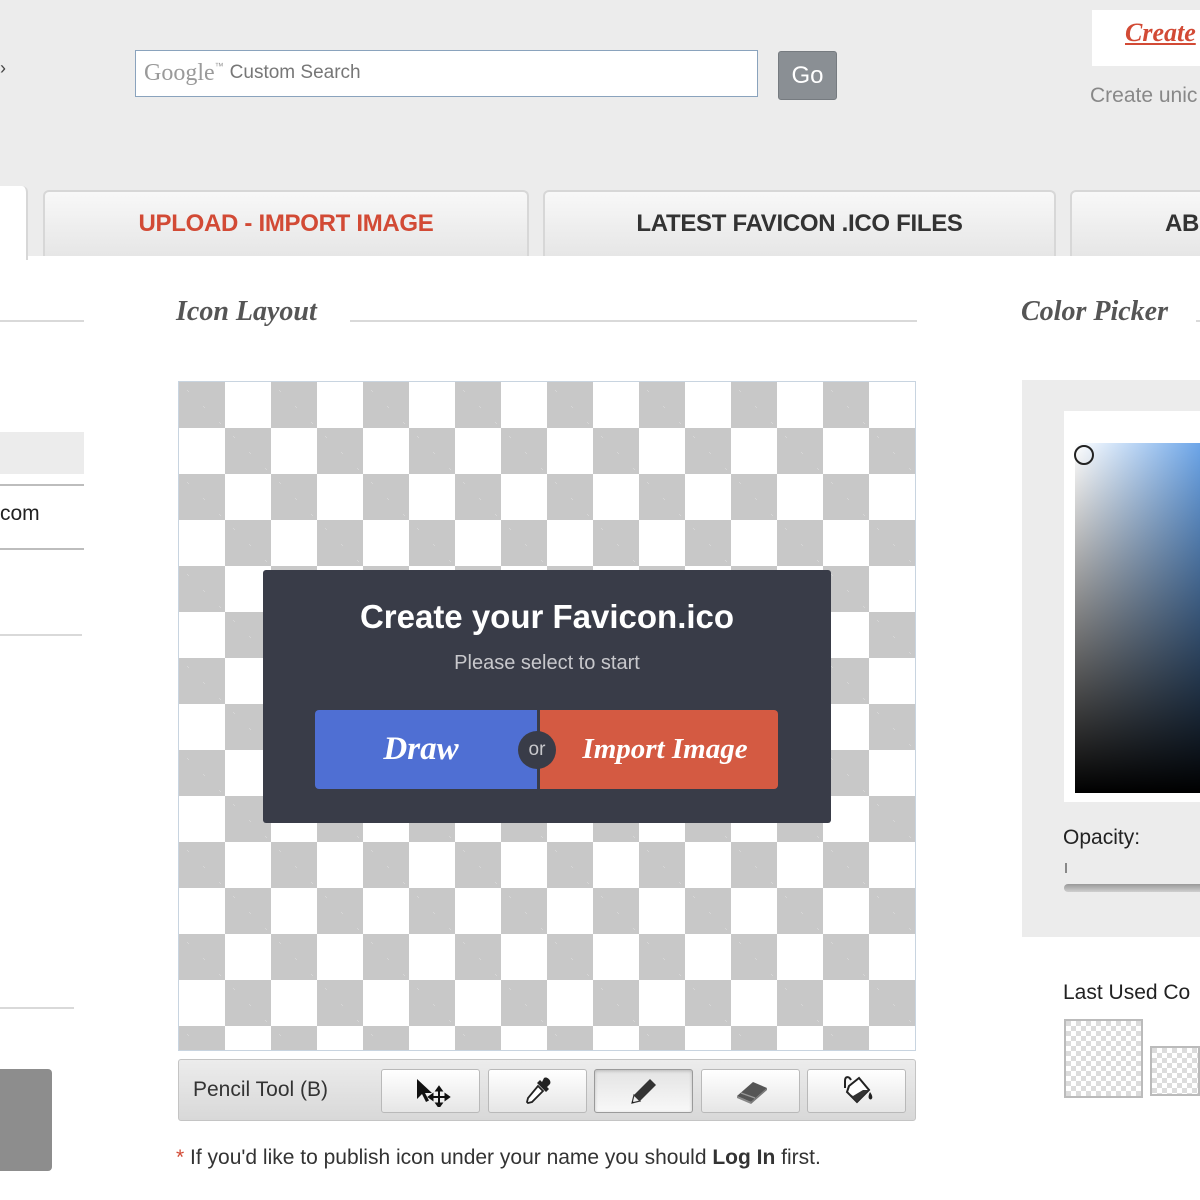 The height and width of the screenshot is (1200, 1200). I want to click on eraser-tool-button, so click(750, 1091).